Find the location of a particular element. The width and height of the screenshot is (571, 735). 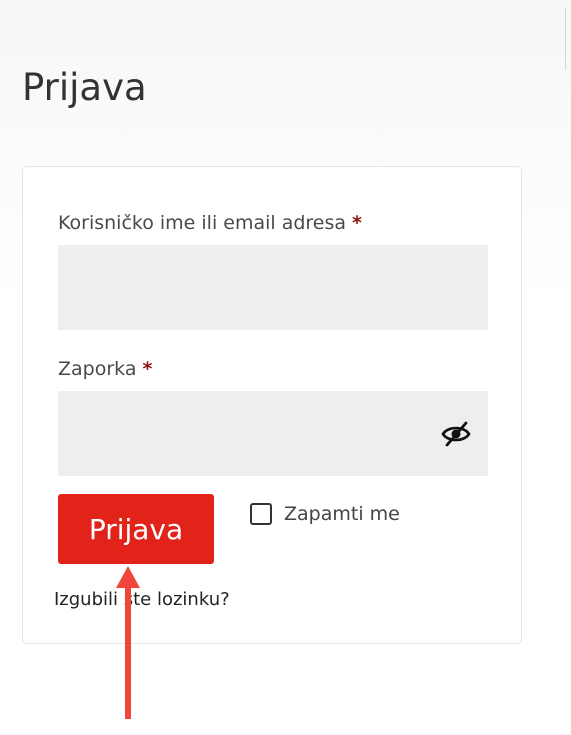

password-label: Zaporka * is located at coordinates (105, 369).